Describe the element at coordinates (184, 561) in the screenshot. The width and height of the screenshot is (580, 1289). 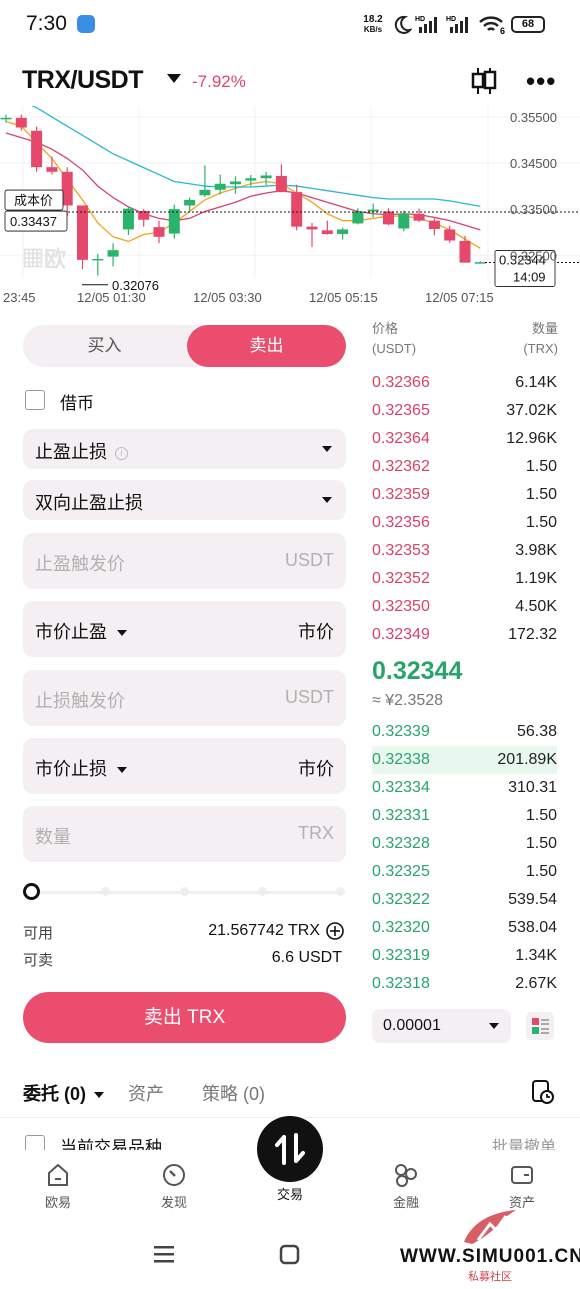
I see `tp-trigger-input: 止盈触发价 USDT` at that location.